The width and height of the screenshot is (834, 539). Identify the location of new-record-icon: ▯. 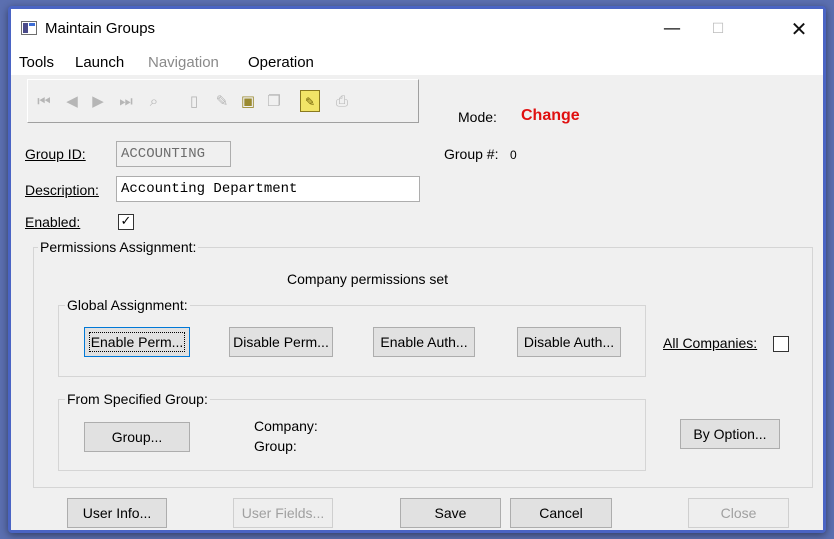
(194, 101).